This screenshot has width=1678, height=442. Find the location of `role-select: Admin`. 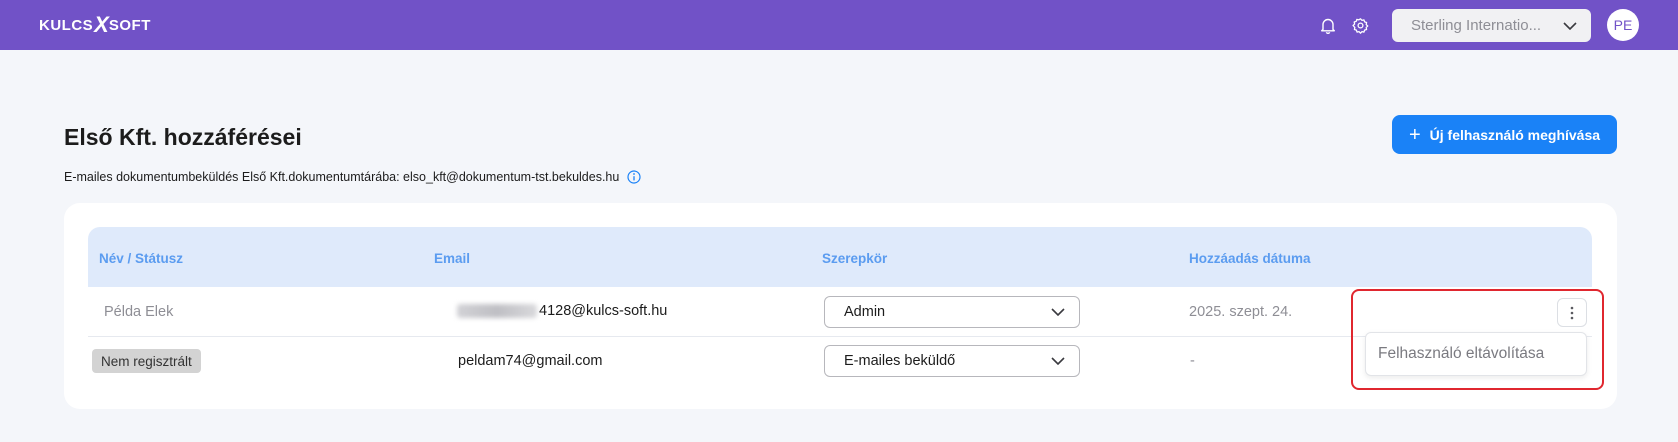

role-select: Admin is located at coordinates (952, 312).